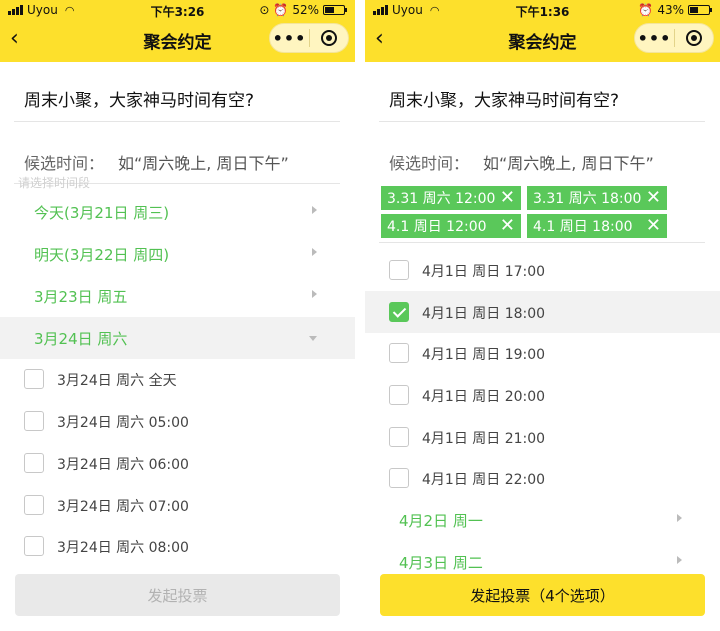 The image size is (720, 631). Describe the element at coordinates (177, 421) in the screenshot. I see `time-slot-row: 3月24日 周六 05:00` at that location.